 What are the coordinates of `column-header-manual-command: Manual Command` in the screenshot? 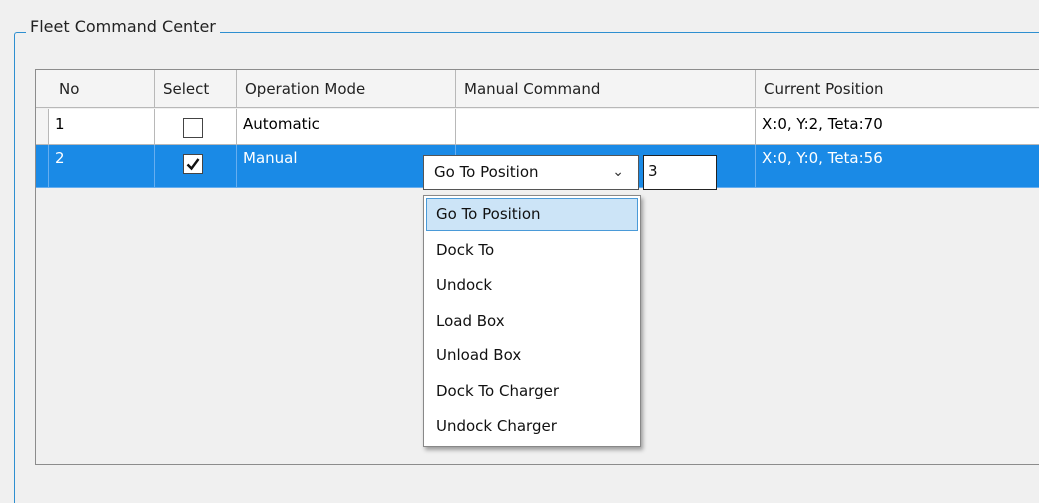 It's located at (606, 89).